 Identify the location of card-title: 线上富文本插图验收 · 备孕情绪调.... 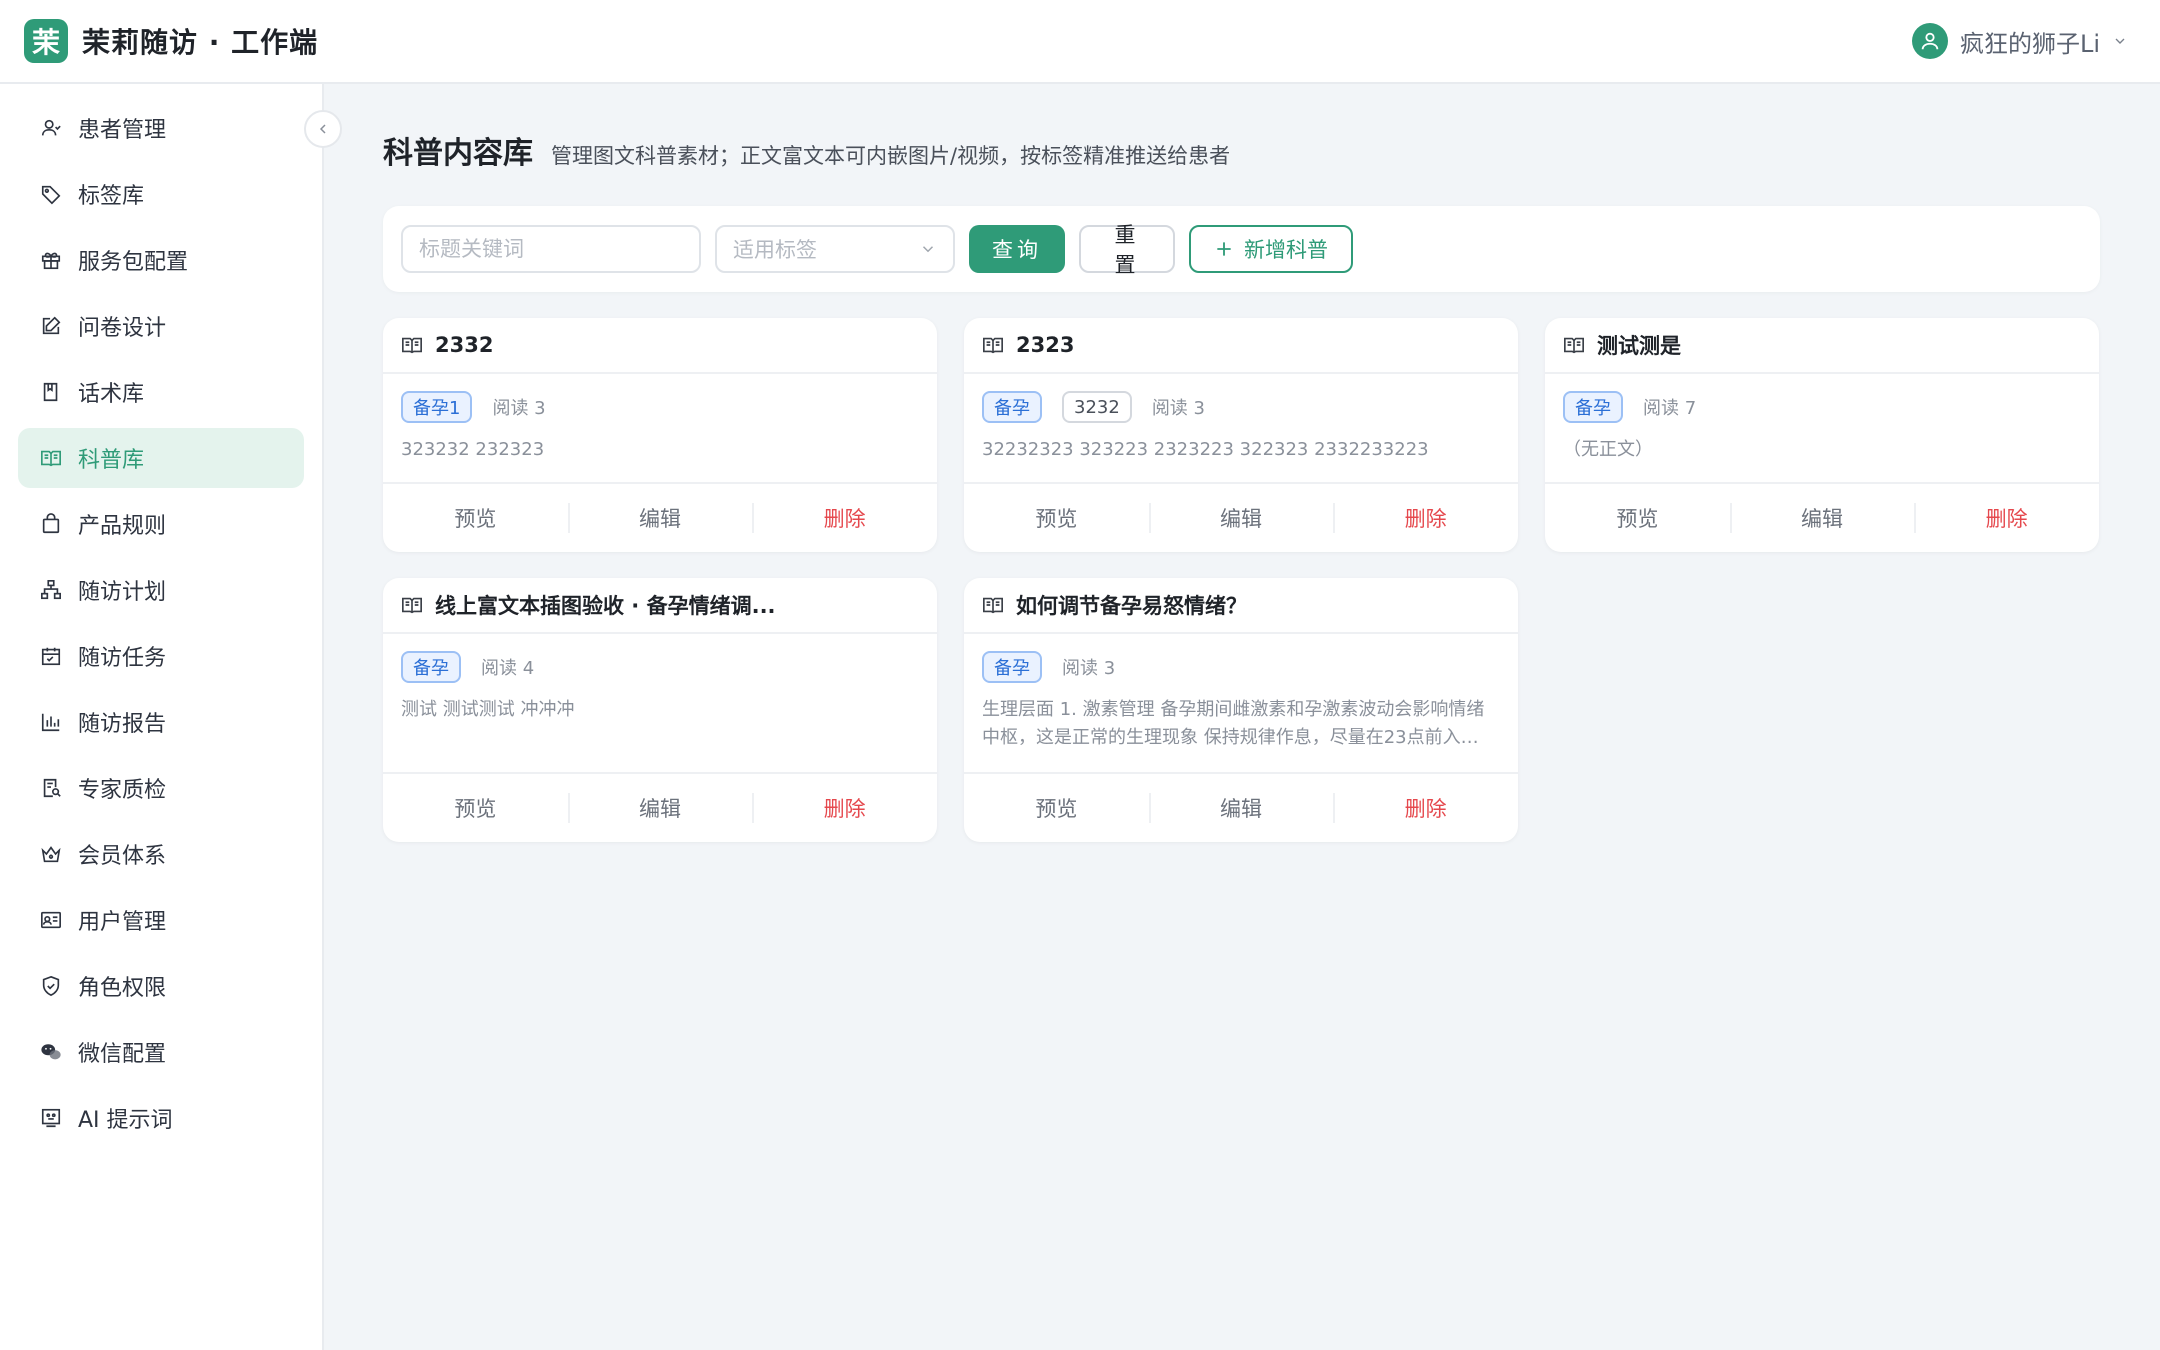
(605, 606).